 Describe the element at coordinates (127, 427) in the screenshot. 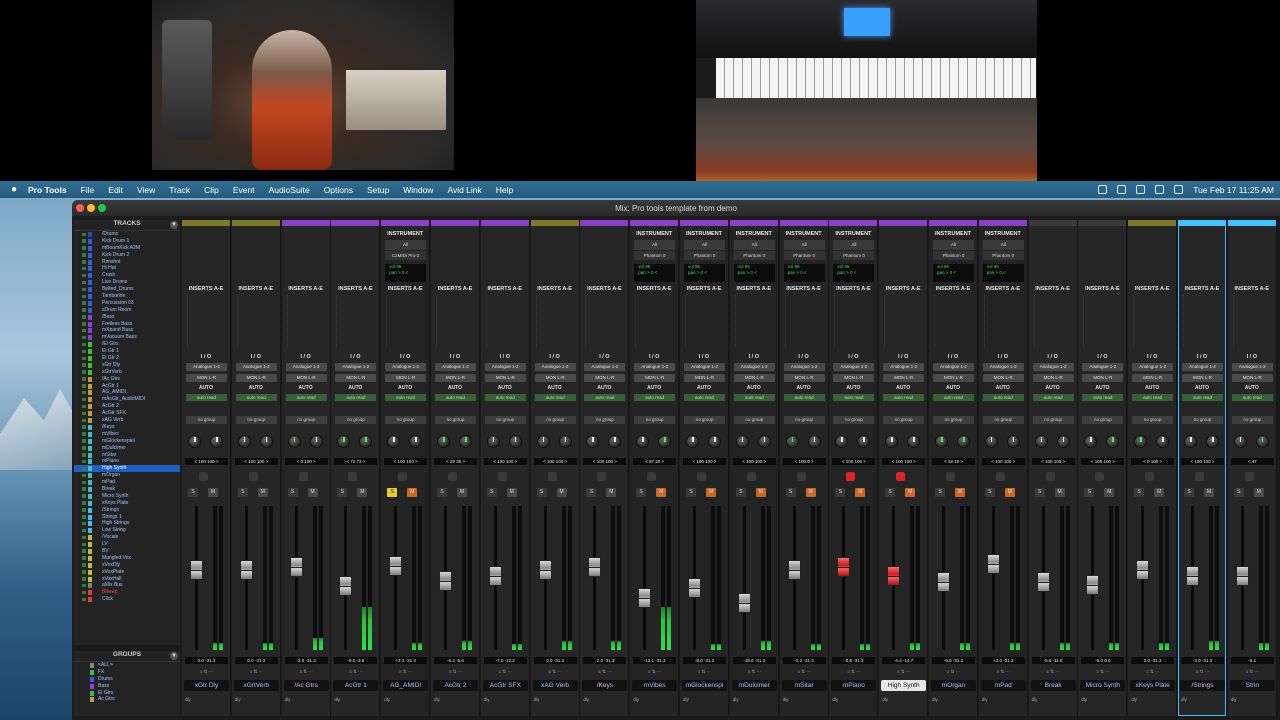

I see `track-list-item: /Keys` at that location.